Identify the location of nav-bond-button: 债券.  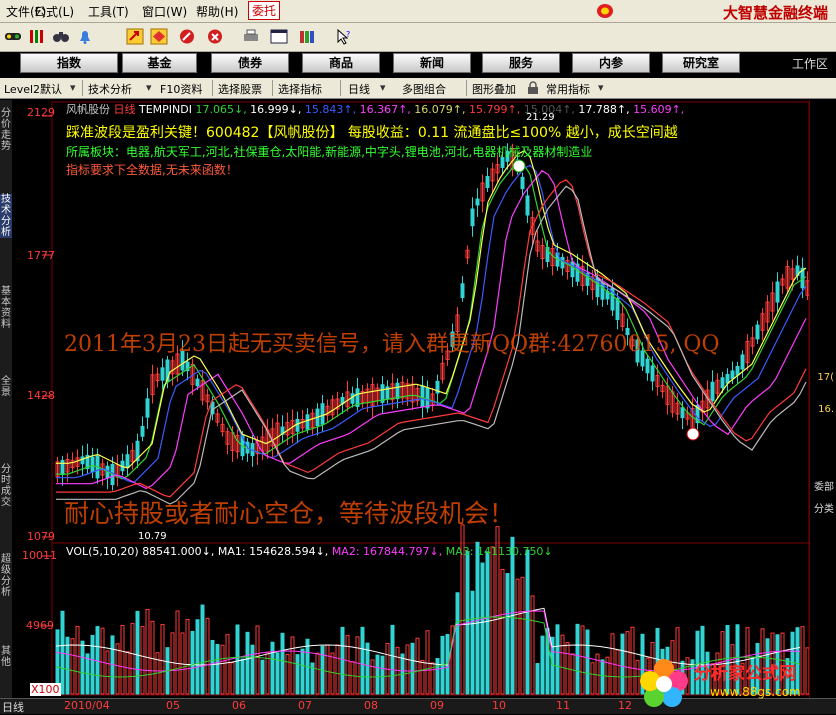
(250, 63).